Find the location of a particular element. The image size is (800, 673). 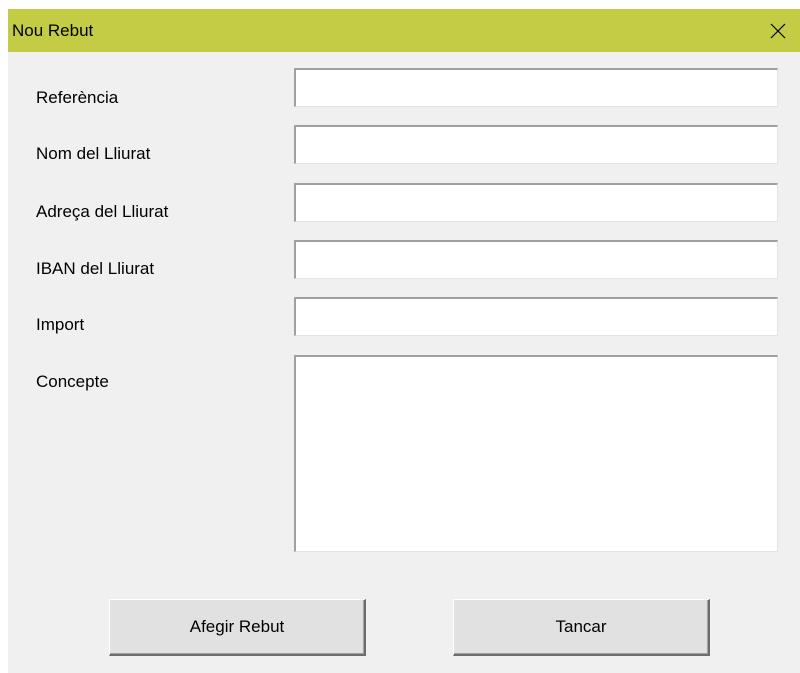

add-receipt-button: Afegir Rebut is located at coordinates (237, 627).